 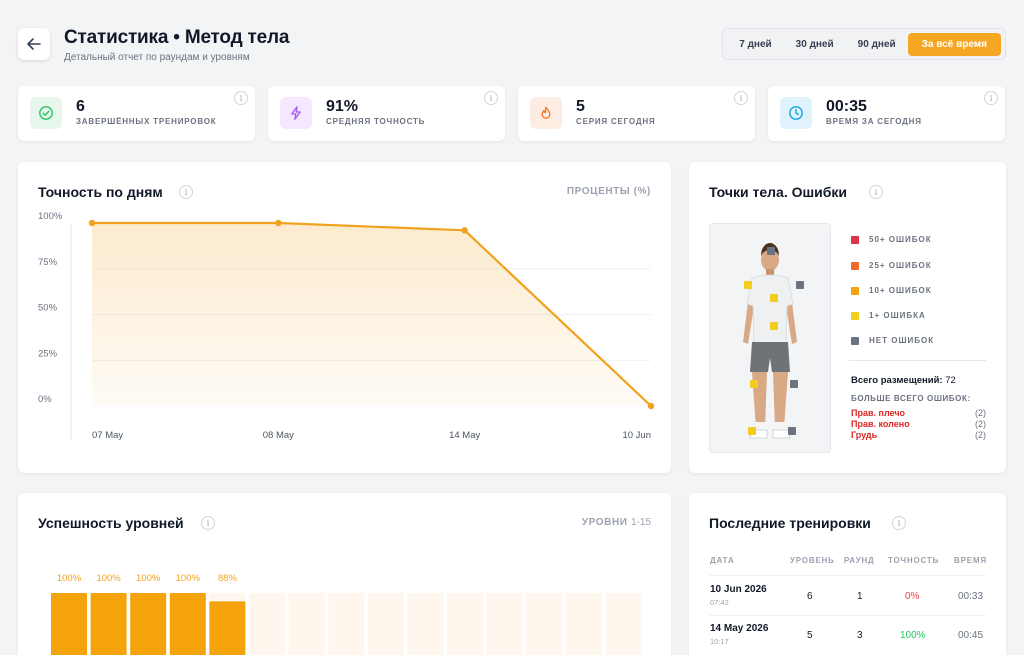 What do you see at coordinates (80, 106) in the screenshot?
I see `stat-value: 6` at bounding box center [80, 106].